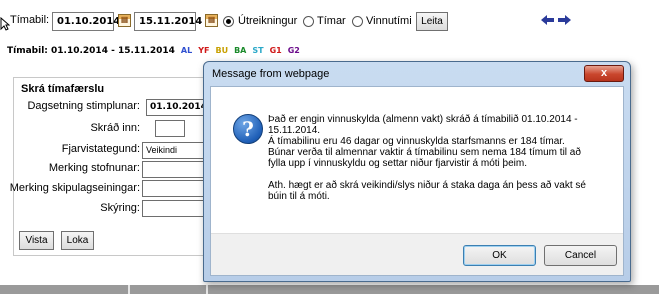  Describe the element at coordinates (91, 51) in the screenshot. I see `period-title-text: Tímabil: 01.10.2014 - 15.11.2014` at that location.